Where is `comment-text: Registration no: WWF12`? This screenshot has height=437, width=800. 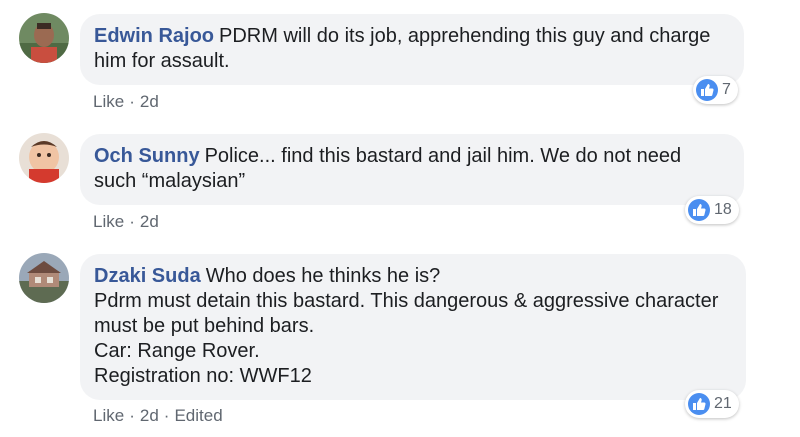
comment-text: Registration no: WWF12 is located at coordinates (203, 376).